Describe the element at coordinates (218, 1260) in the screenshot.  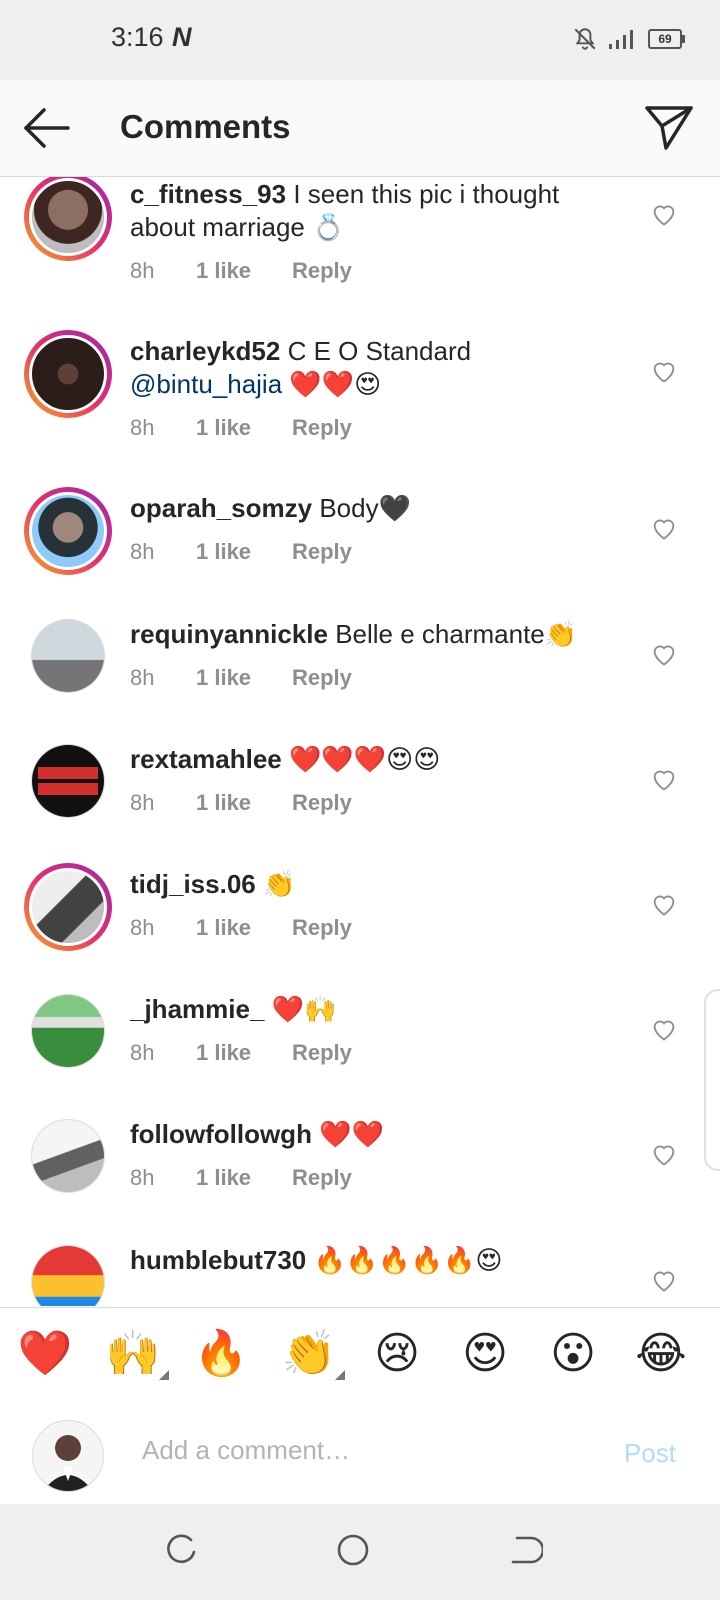
I see `comment-username: humblebut730` at that location.